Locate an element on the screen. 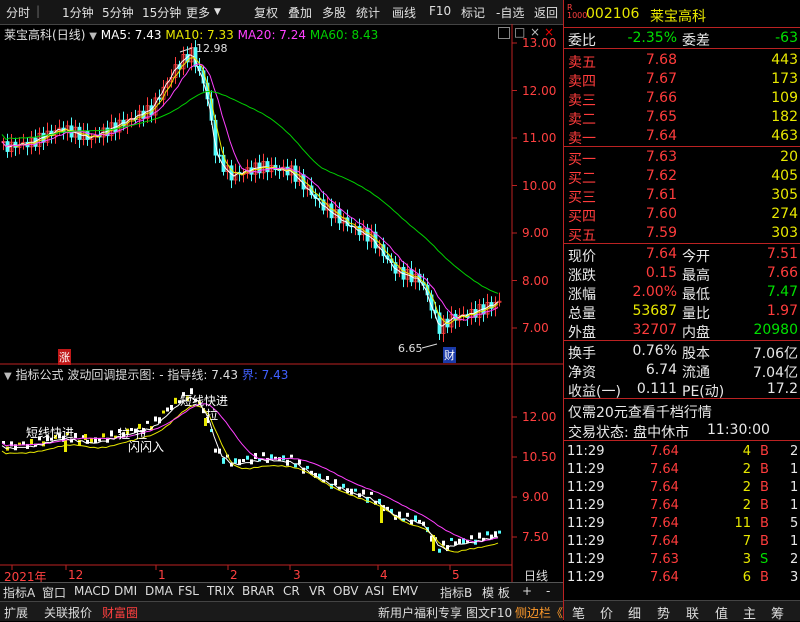 Image resolution: width=800 pixels, height=622 pixels. date-label: 3 is located at coordinates (297, 575).